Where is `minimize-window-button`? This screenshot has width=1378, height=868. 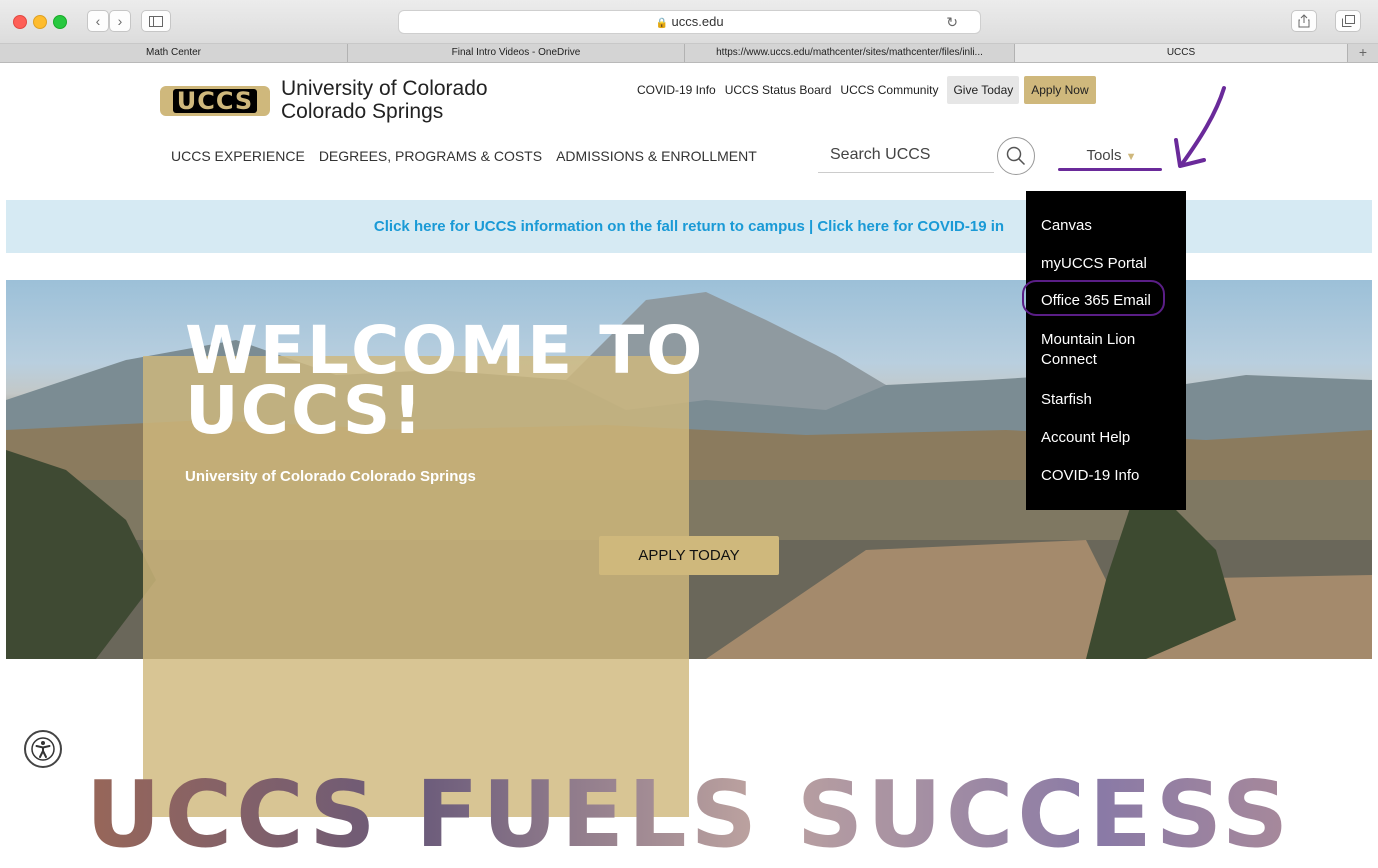
minimize-window-button is located at coordinates (40, 22).